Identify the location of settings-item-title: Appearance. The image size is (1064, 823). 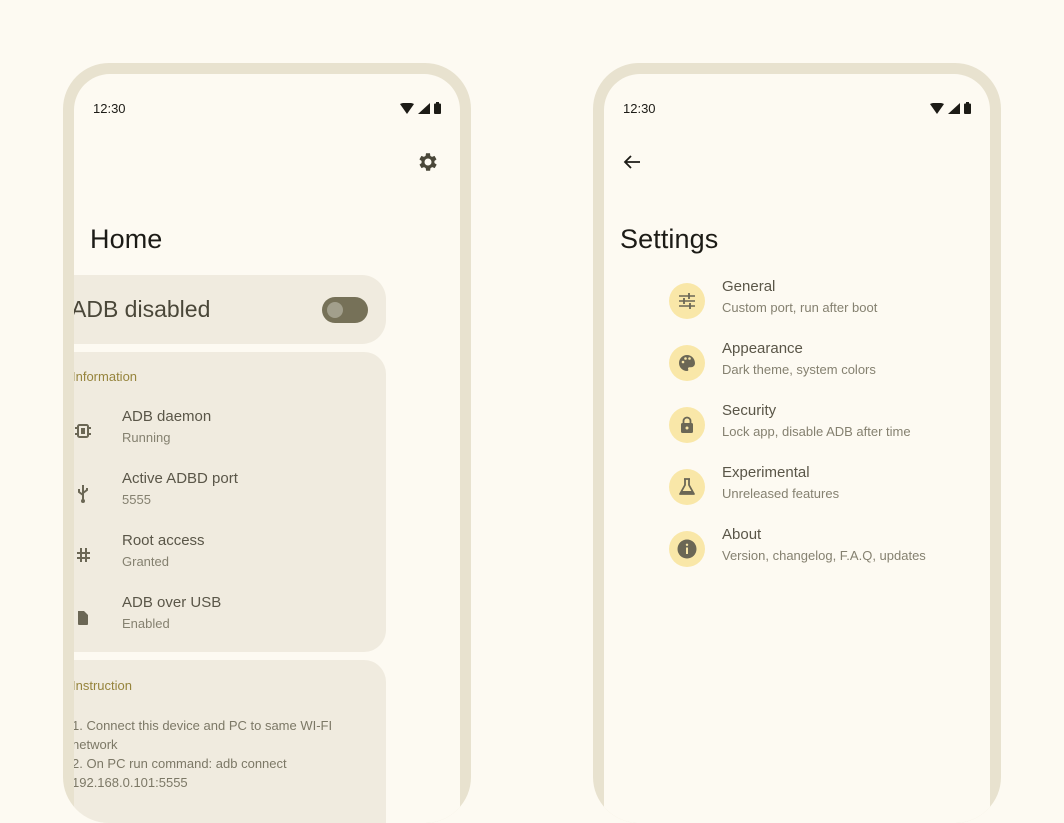
(762, 348).